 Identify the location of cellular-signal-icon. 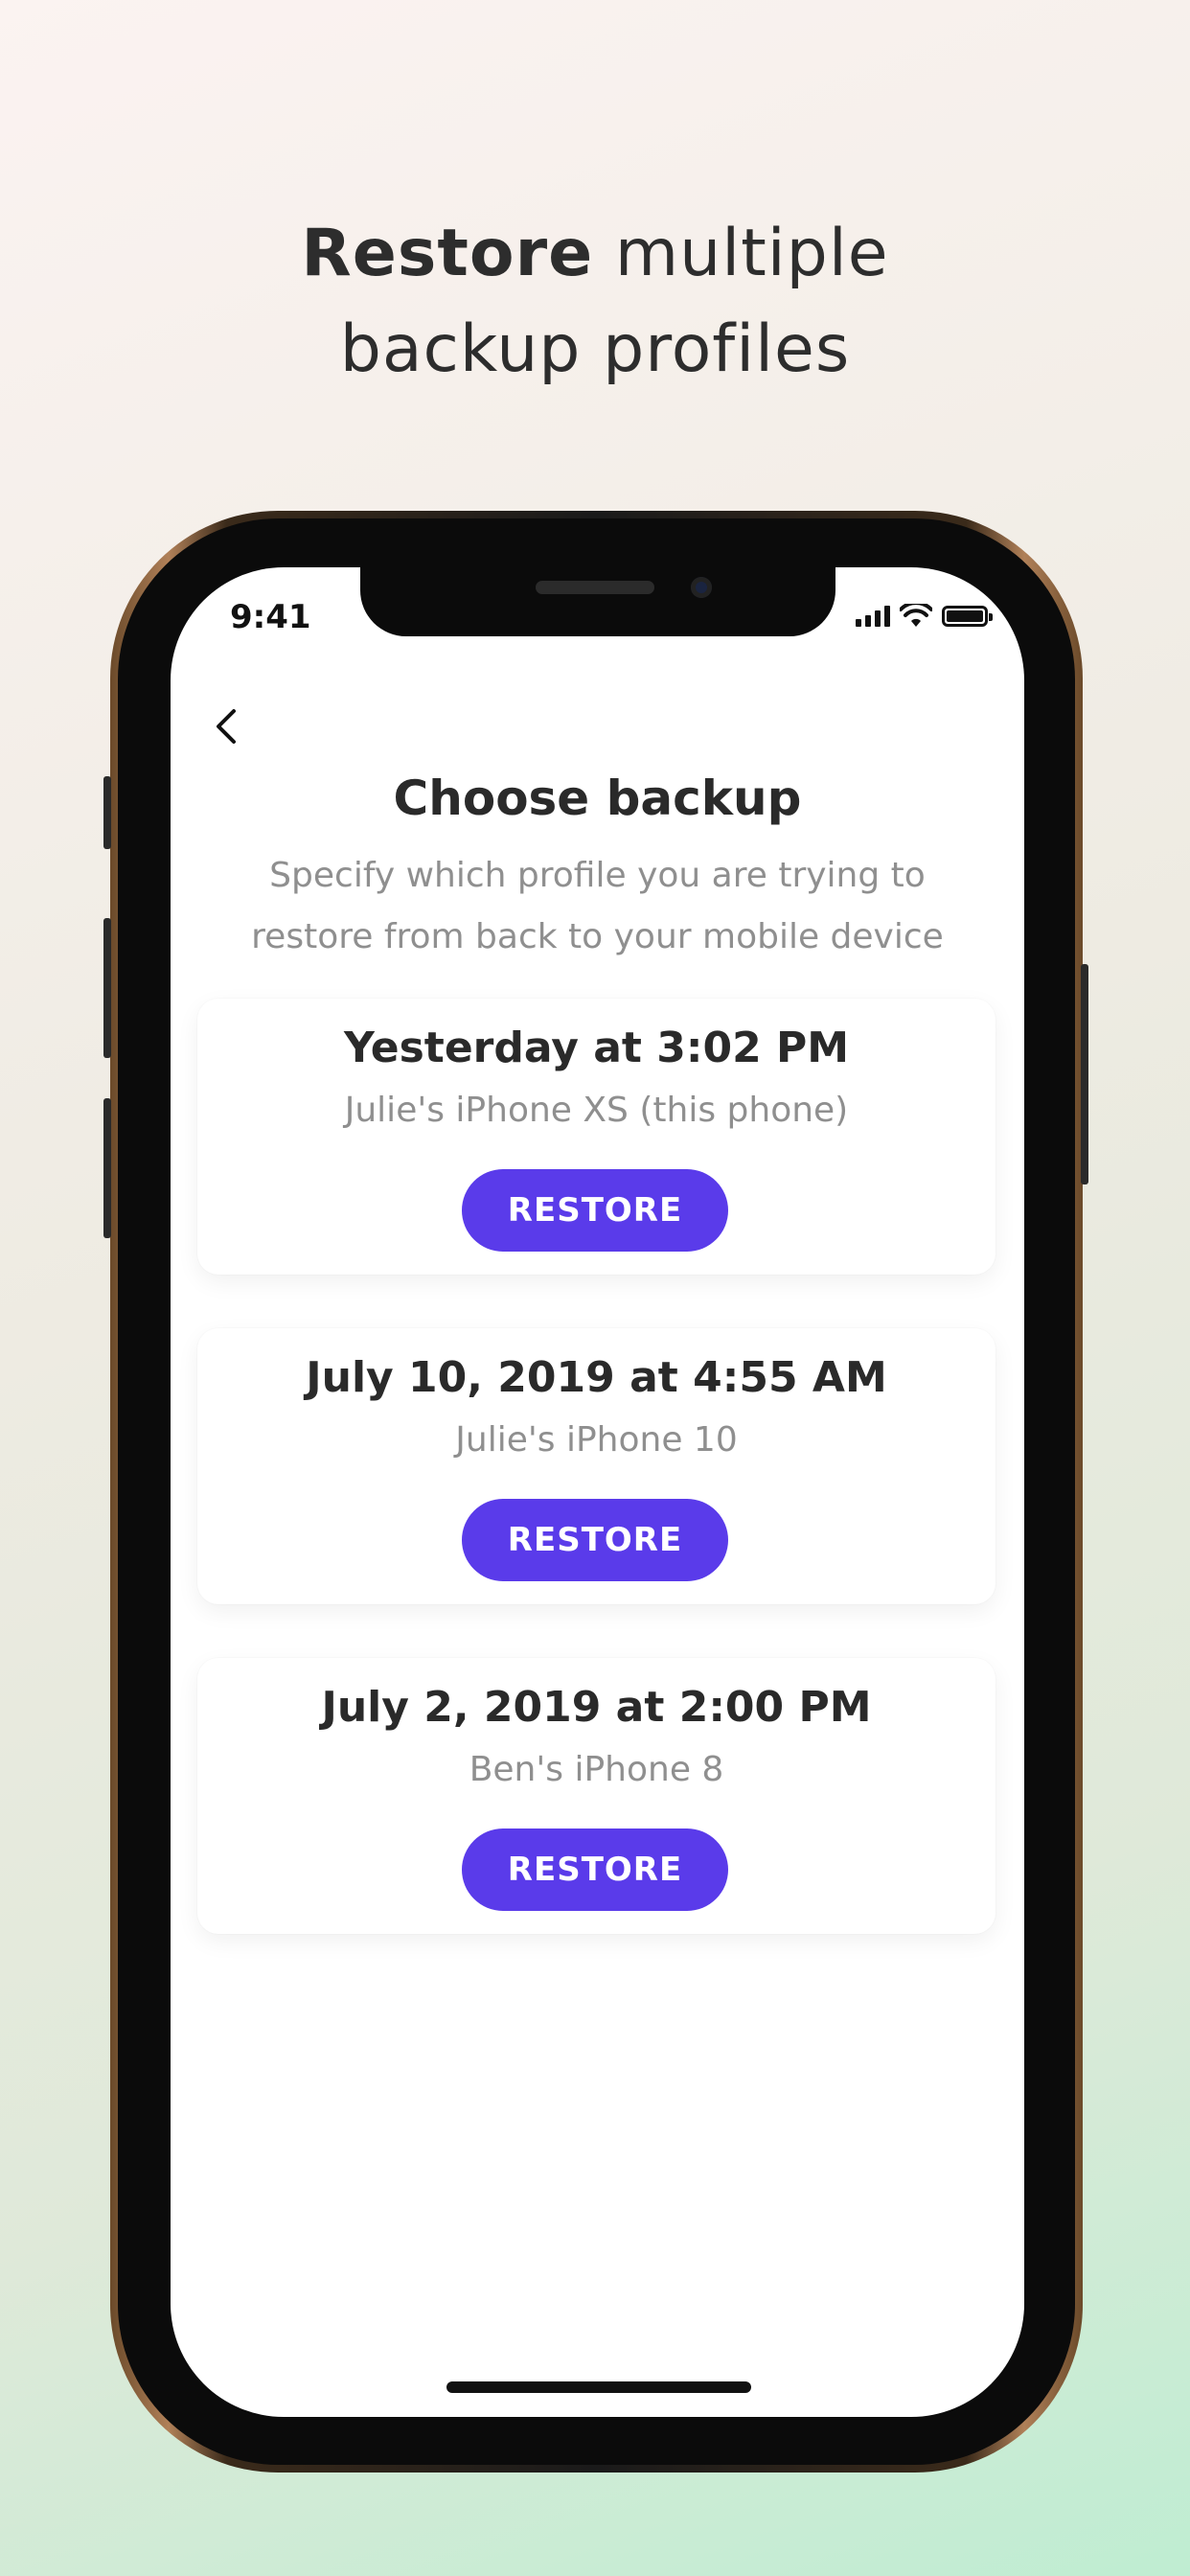
(873, 616).